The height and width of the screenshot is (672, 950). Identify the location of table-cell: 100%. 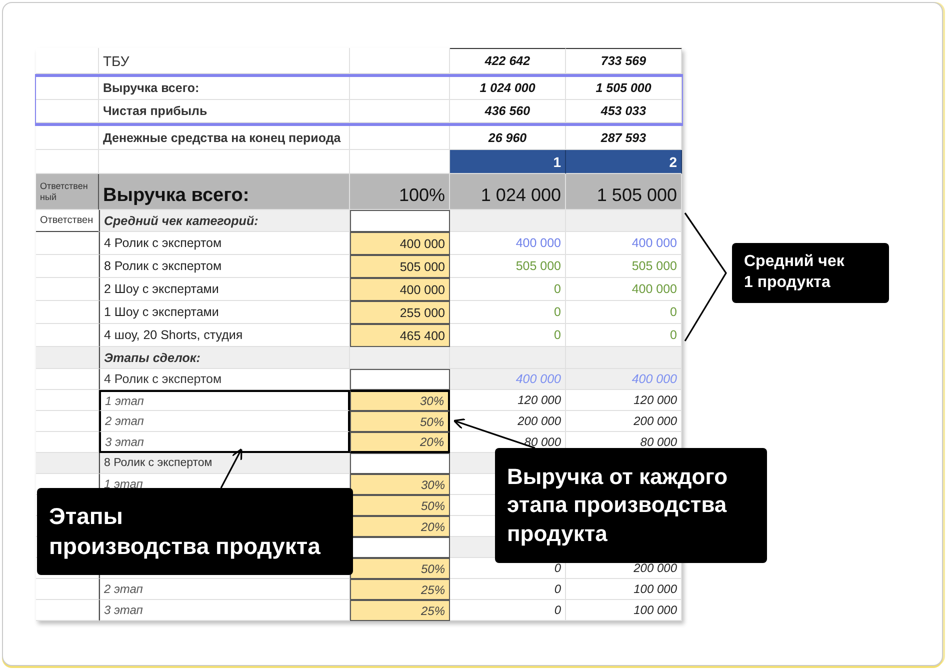
(400, 192).